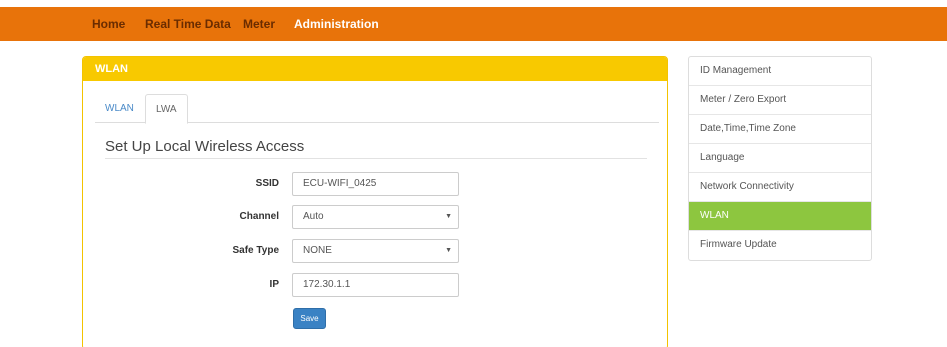 The width and height of the screenshot is (947, 347). Describe the element at coordinates (375, 285) in the screenshot. I see `ip-input: 172.30.1.1` at that location.